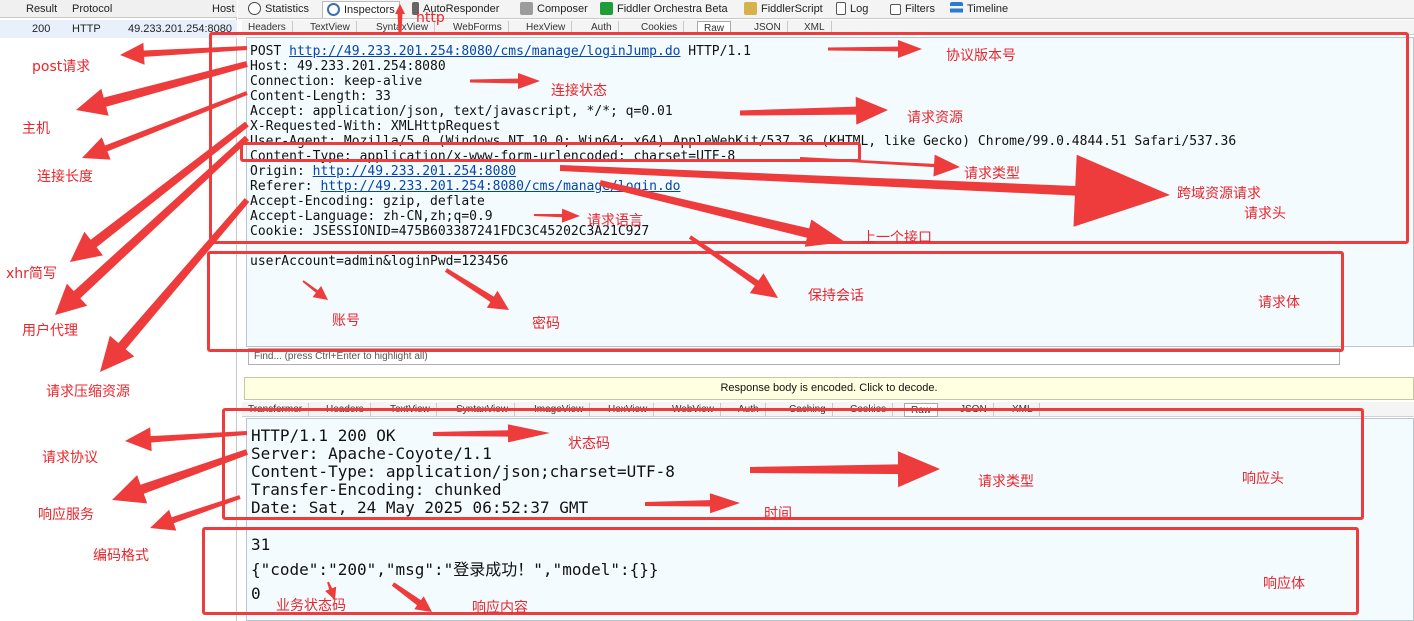  I want to click on ann-response-headers: 响应头, so click(1263, 479).